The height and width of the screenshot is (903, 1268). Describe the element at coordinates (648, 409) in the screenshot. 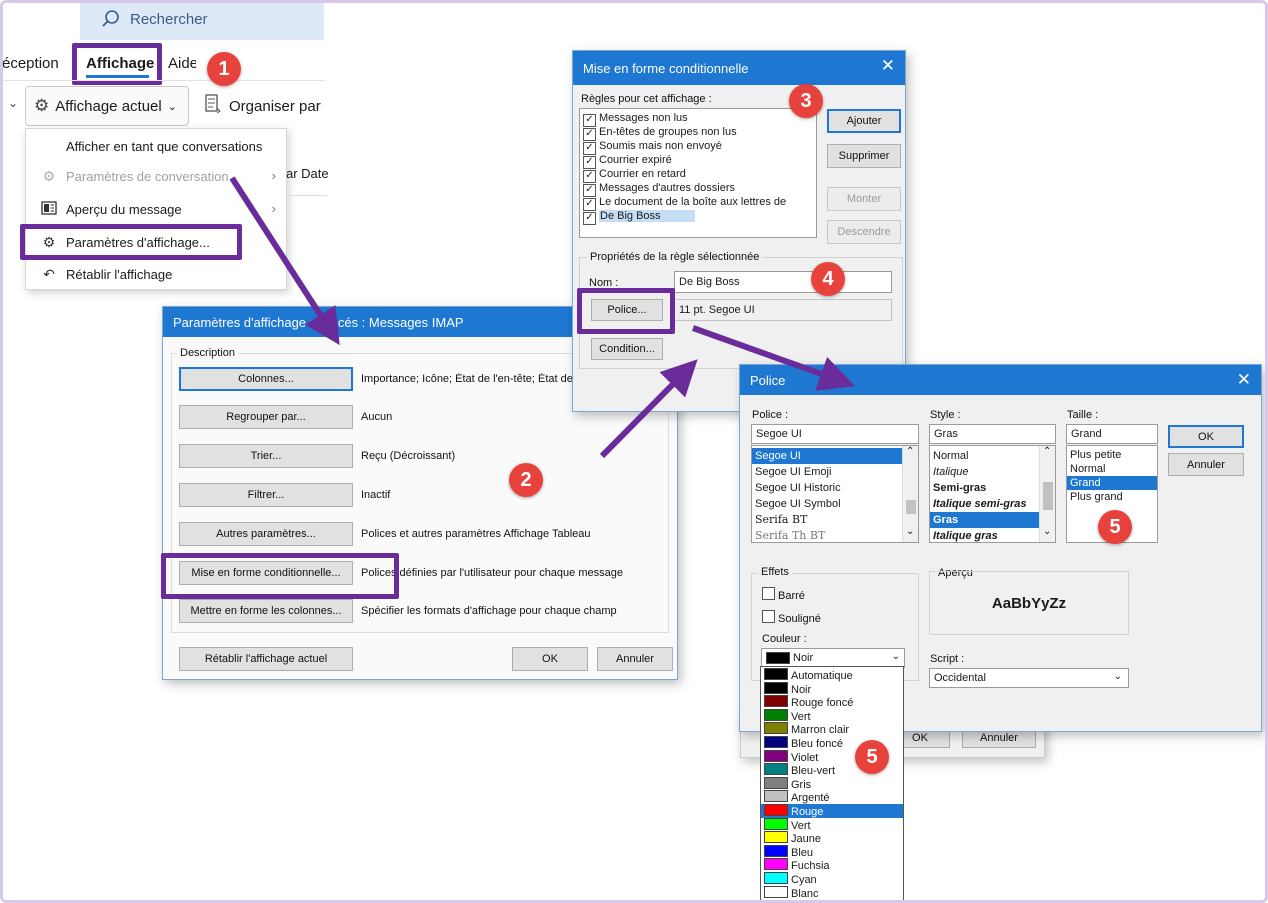

I see `arrow-dialog-to-conditional` at that location.